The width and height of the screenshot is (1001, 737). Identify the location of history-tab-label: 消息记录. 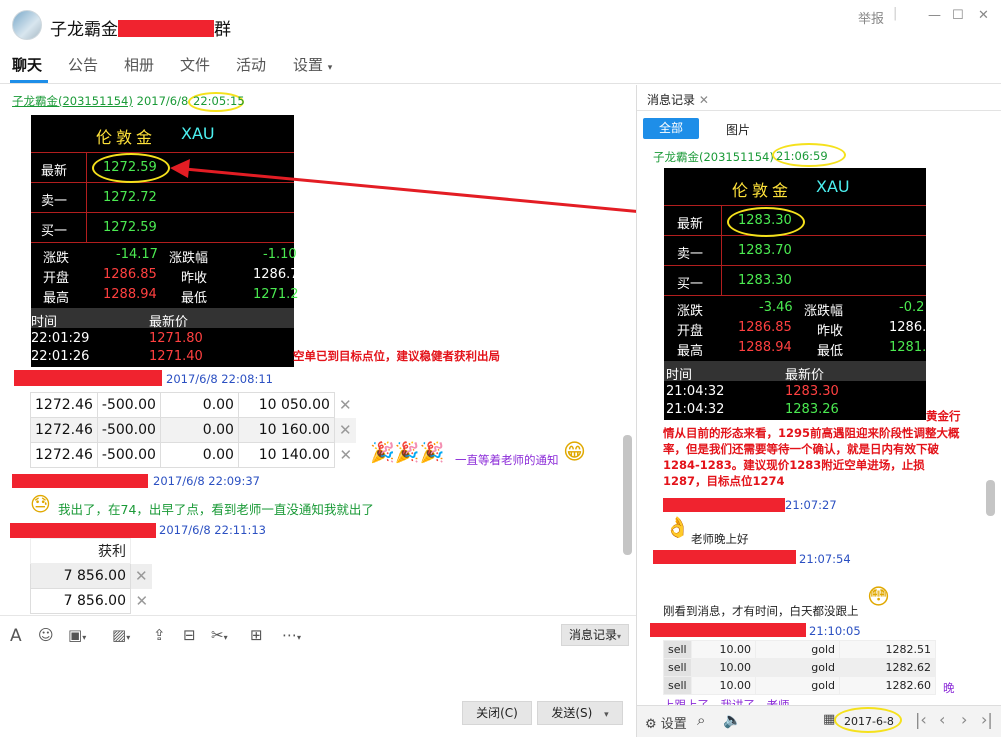
(671, 100).